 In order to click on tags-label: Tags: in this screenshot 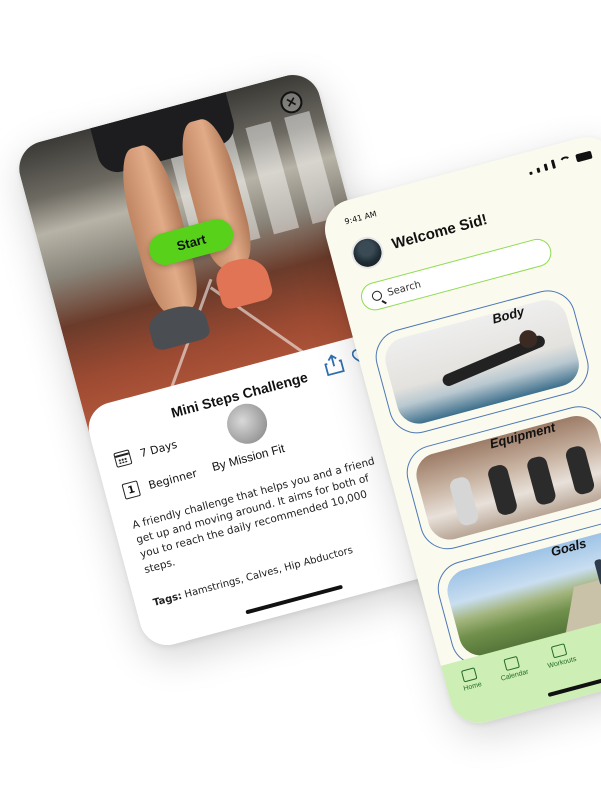, I will do `click(168, 599)`.